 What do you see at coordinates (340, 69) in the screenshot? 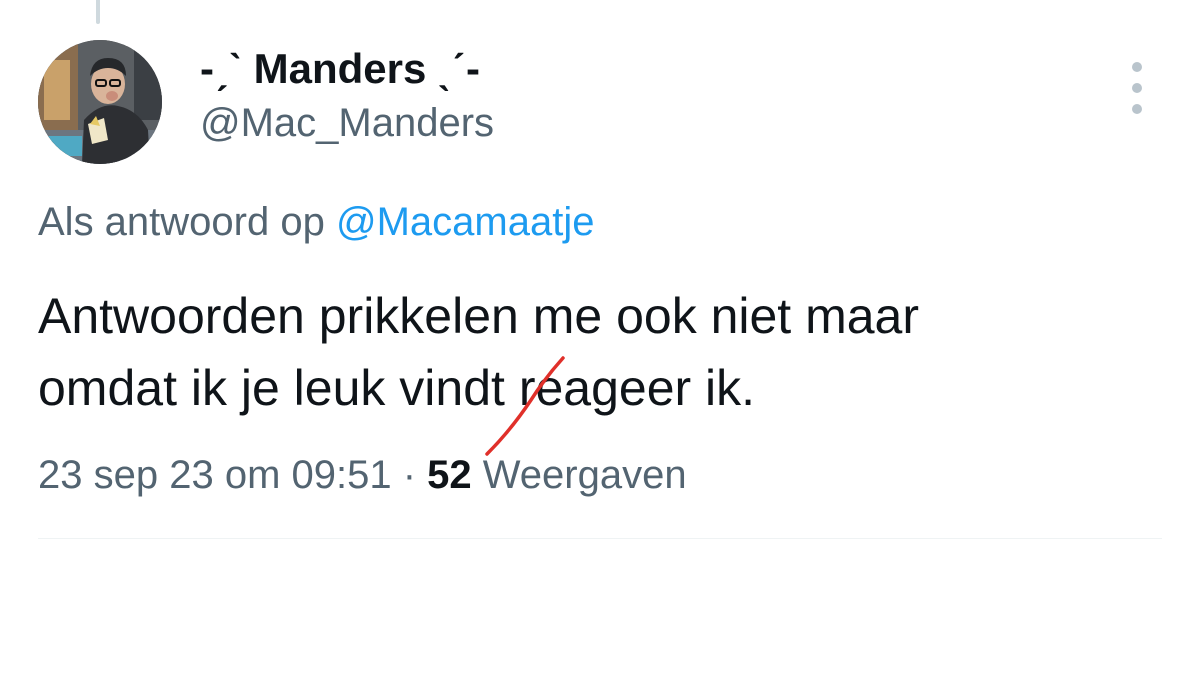
I see `display-name: -ˏˋ Manders ˎˊ-` at bounding box center [340, 69].